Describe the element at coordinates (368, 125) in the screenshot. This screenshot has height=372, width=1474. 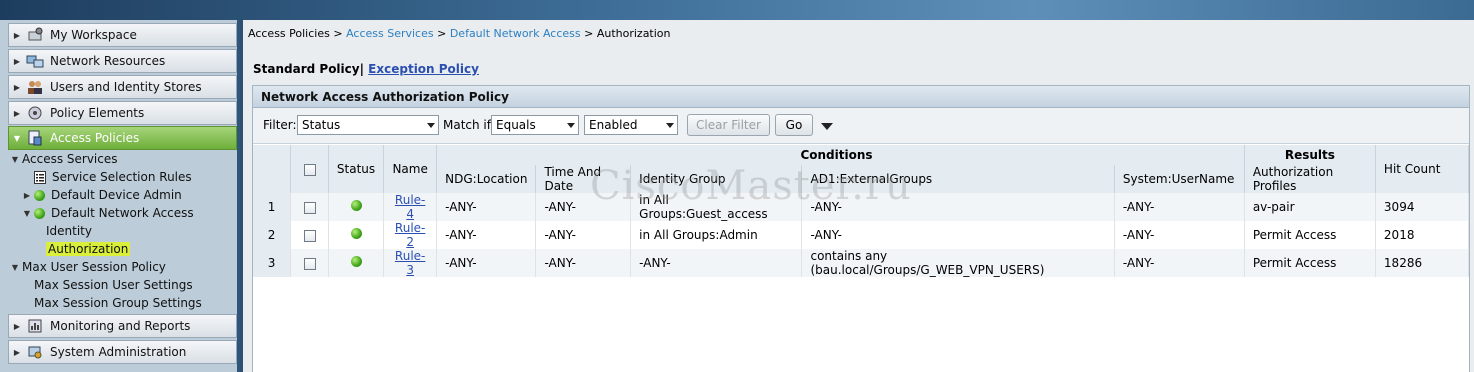
I see `filter-field-select: Status` at that location.